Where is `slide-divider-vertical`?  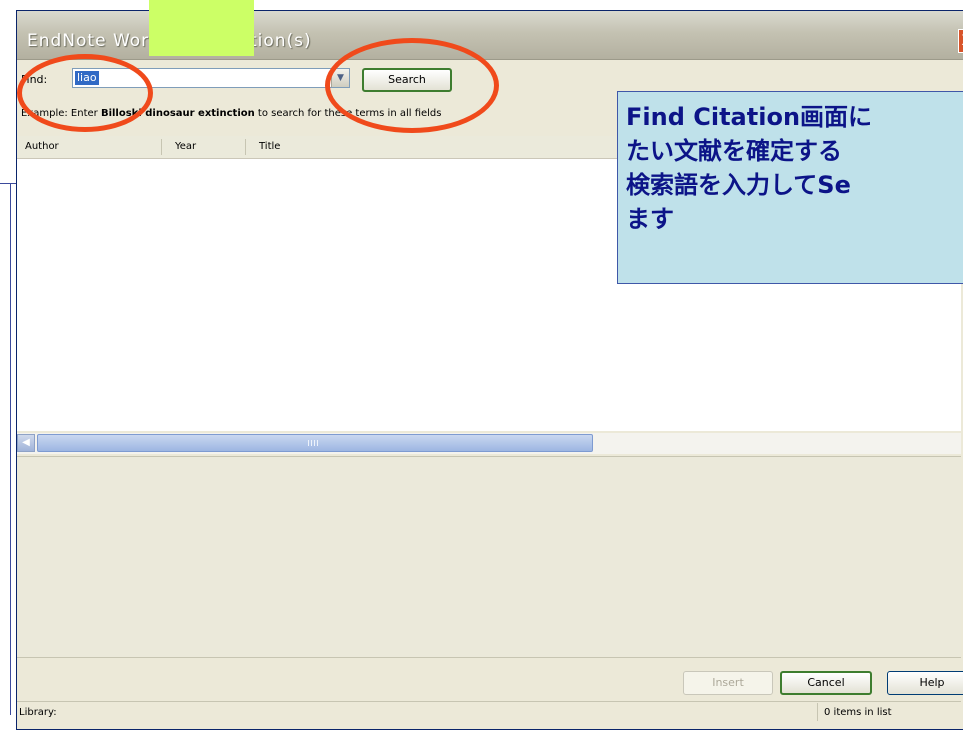
slide-divider-vertical is located at coordinates (10, 449).